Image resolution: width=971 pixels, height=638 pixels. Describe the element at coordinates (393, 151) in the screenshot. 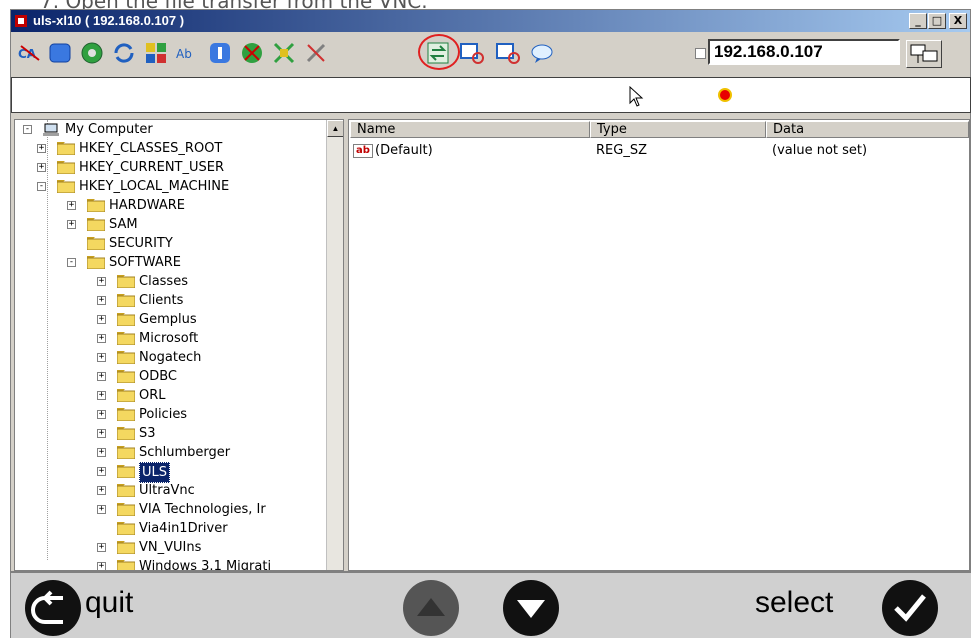

I see `value-name-cell: ab (Default)` at that location.